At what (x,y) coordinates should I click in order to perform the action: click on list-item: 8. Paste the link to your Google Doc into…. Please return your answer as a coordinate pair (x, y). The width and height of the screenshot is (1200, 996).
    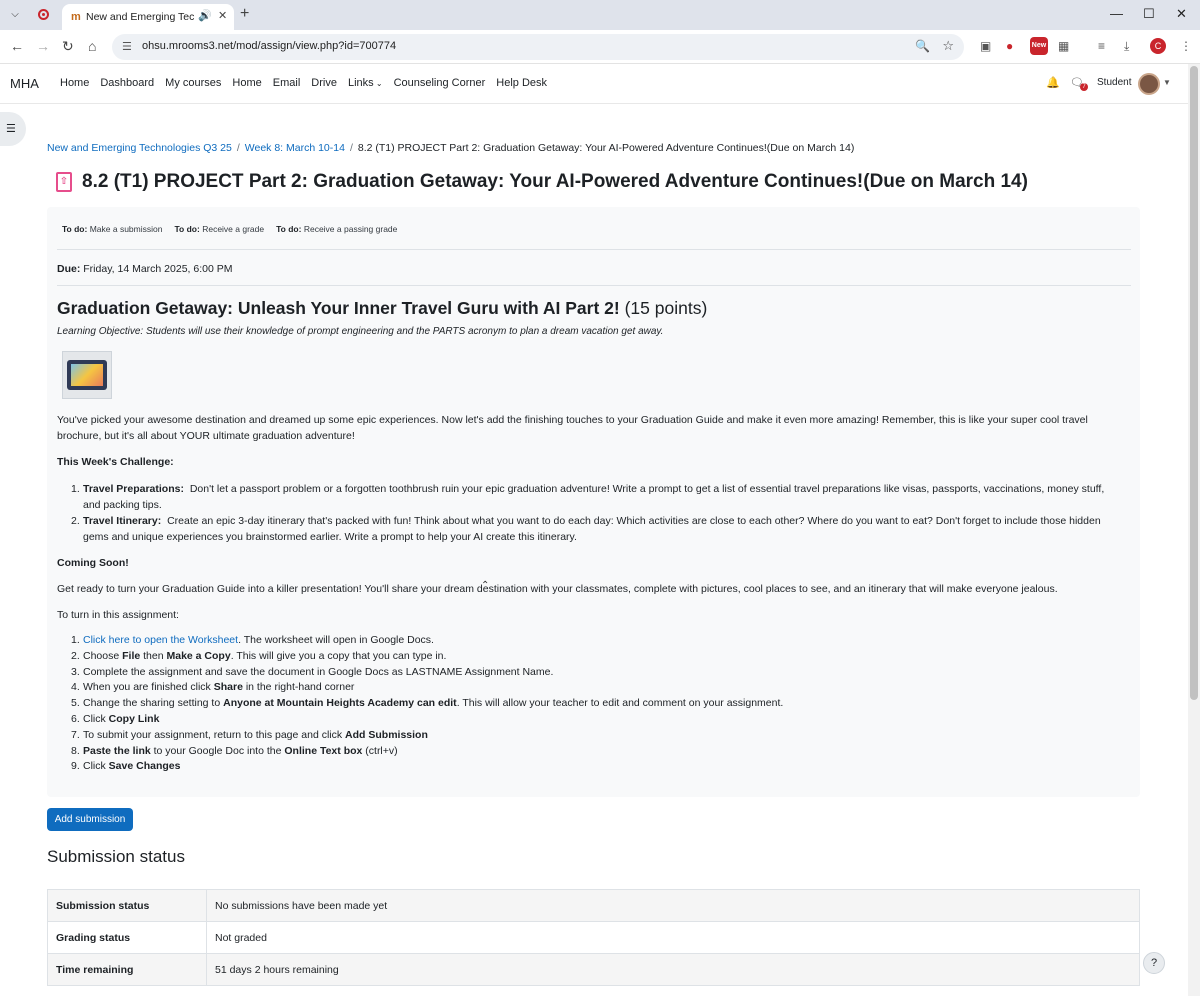
    Looking at the image, I should click on (234, 750).